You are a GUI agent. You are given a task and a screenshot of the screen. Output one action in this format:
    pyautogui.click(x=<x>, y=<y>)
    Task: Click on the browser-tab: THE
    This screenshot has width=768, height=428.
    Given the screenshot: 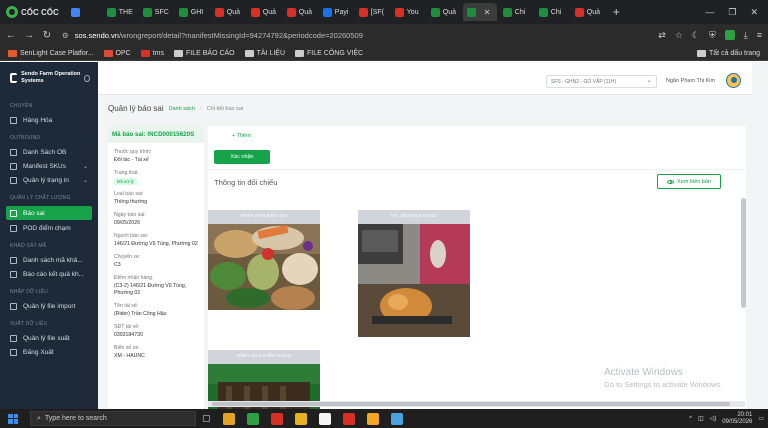 What is the action you would take?
    pyautogui.click(x=120, y=12)
    